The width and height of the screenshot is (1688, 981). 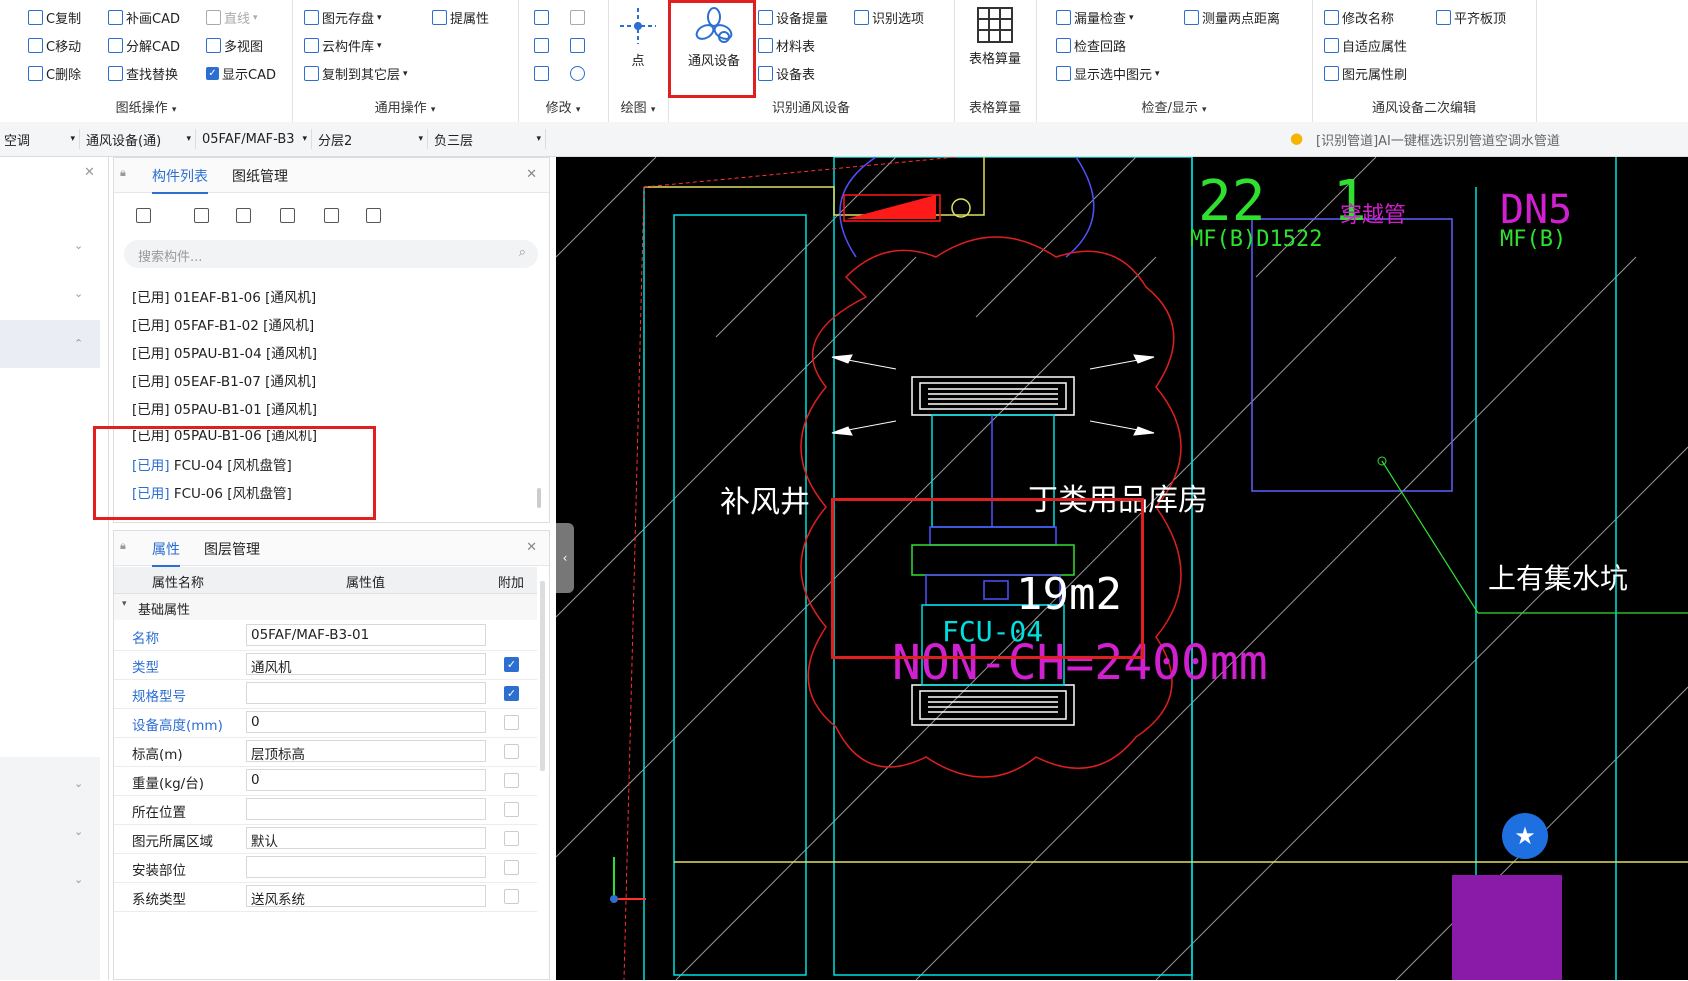 I want to click on cloud-lib-button: 云构件库 ▾, so click(x=343, y=45).